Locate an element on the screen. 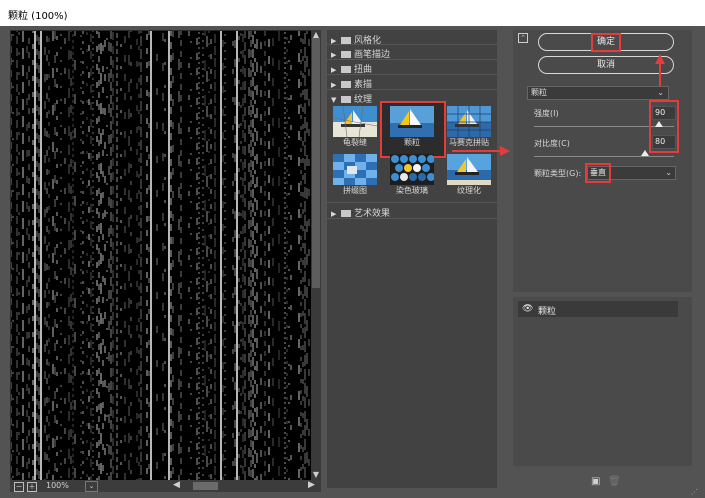 This screenshot has height=498, width=705. preview-bottom-bar: − + 100% ⌄ ◀ ▶ is located at coordinates (165, 486).